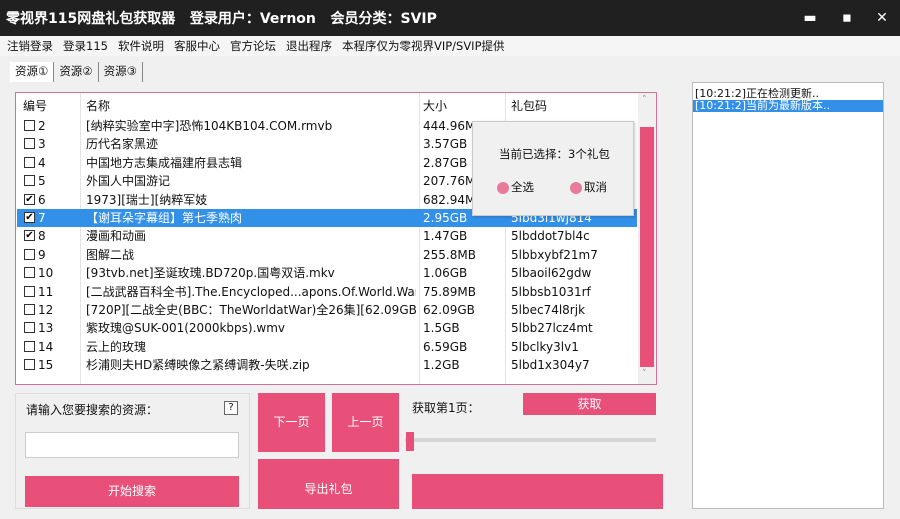 The width and height of the screenshot is (900, 519). I want to click on cell-id: 10, so click(46, 273).